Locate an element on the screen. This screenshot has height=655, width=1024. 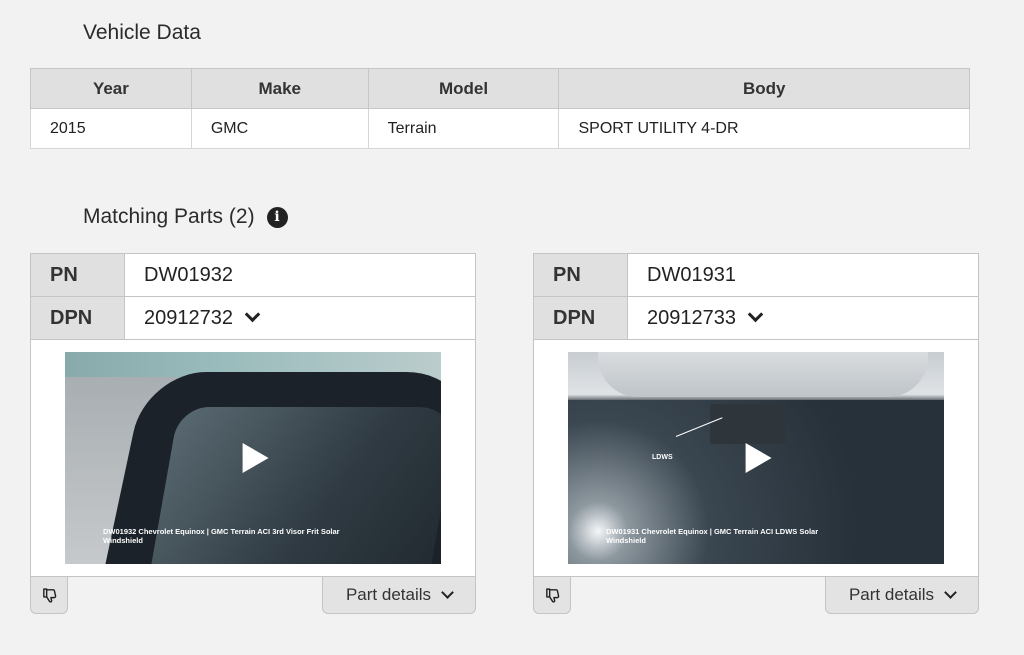
dpn-row: DPN 20912733 is located at coordinates (756, 318).